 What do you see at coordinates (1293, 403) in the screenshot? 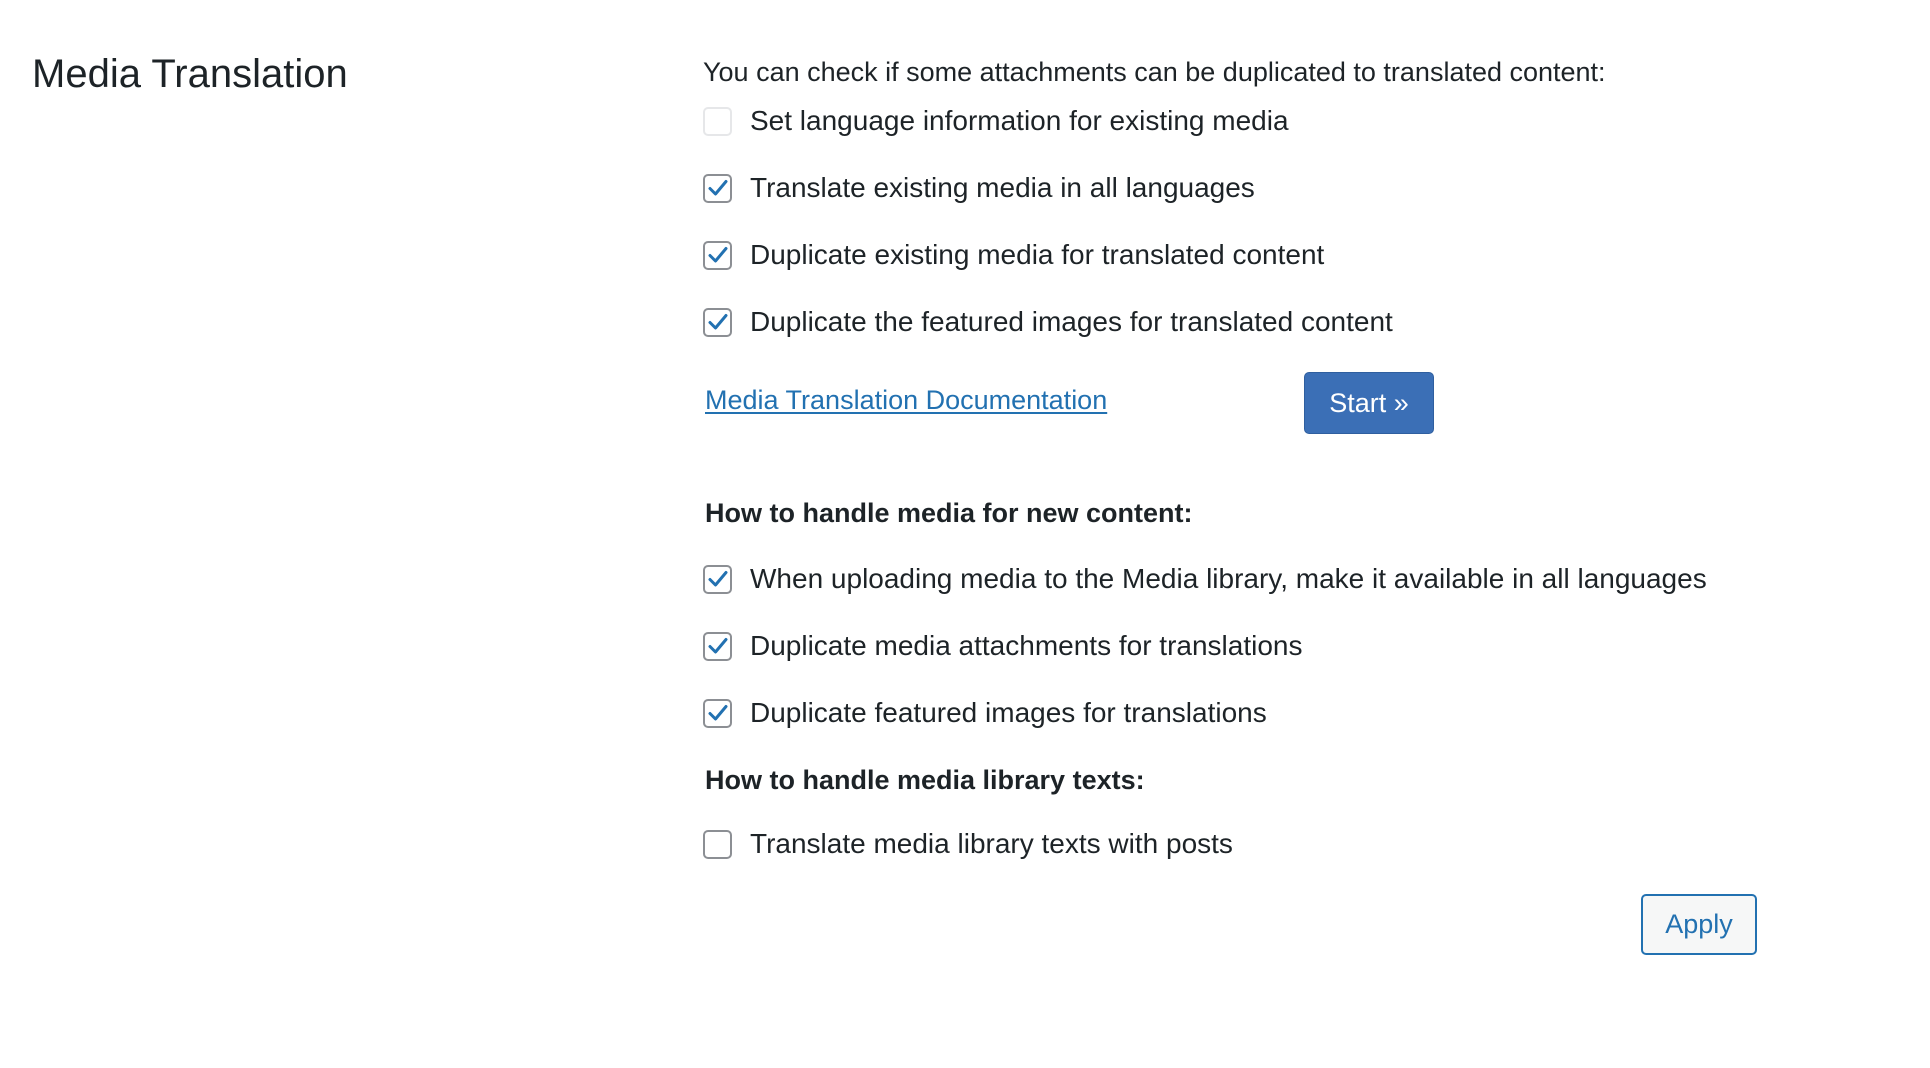
I see `existing-media-actions: Media Translation Documentation Start »` at bounding box center [1293, 403].